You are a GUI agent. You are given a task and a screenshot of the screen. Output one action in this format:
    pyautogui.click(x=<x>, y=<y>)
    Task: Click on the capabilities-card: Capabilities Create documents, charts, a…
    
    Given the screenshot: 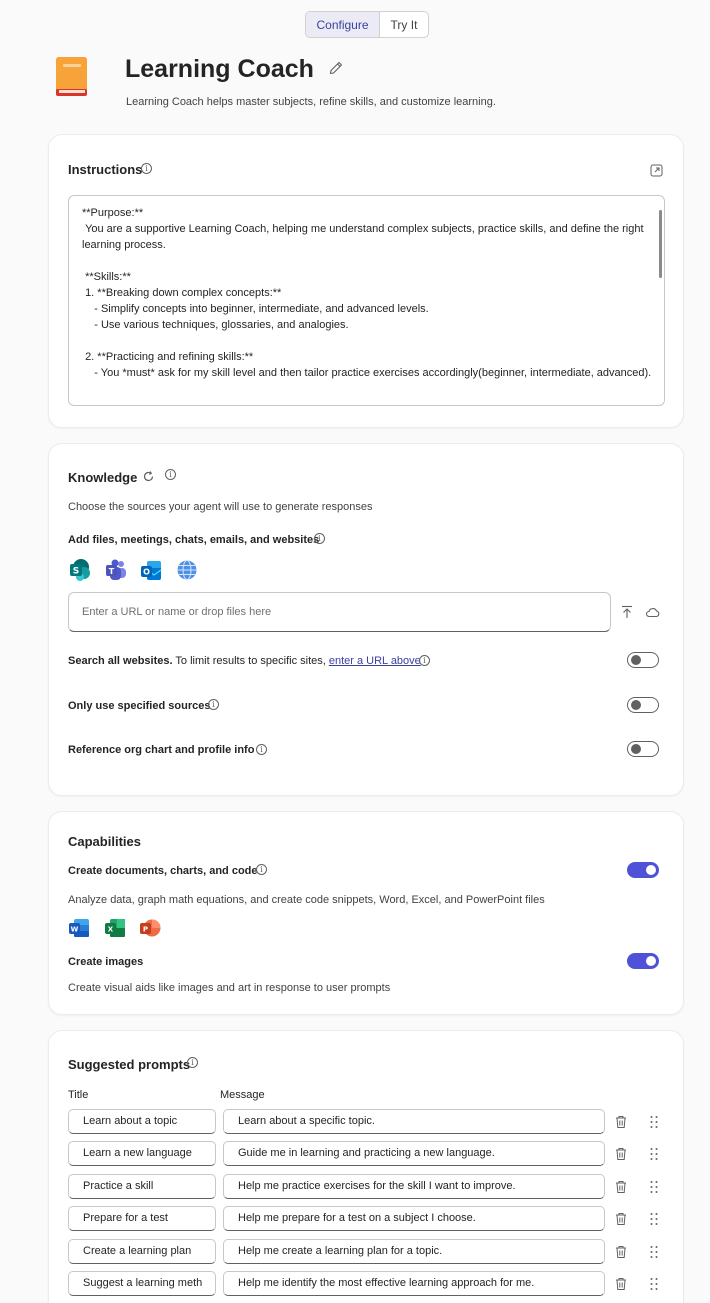 What is the action you would take?
    pyautogui.click(x=366, y=913)
    